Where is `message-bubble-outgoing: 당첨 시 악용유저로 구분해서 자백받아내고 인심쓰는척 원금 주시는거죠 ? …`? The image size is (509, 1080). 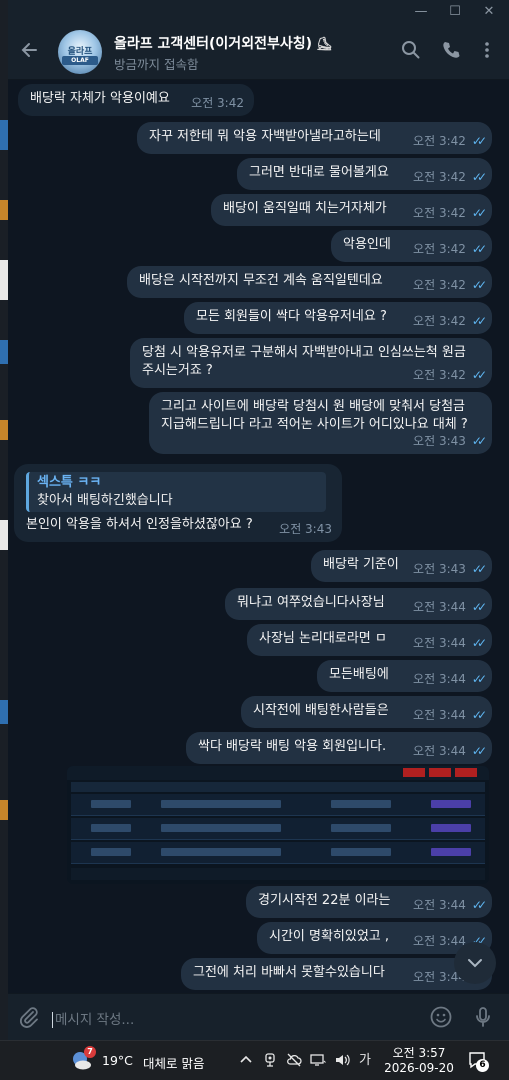 message-bubble-outgoing: 당첨 시 악용유저로 구분해서 자백받아내고 인심쓰는척 원금 주시는거죠 ? … is located at coordinates (311, 363).